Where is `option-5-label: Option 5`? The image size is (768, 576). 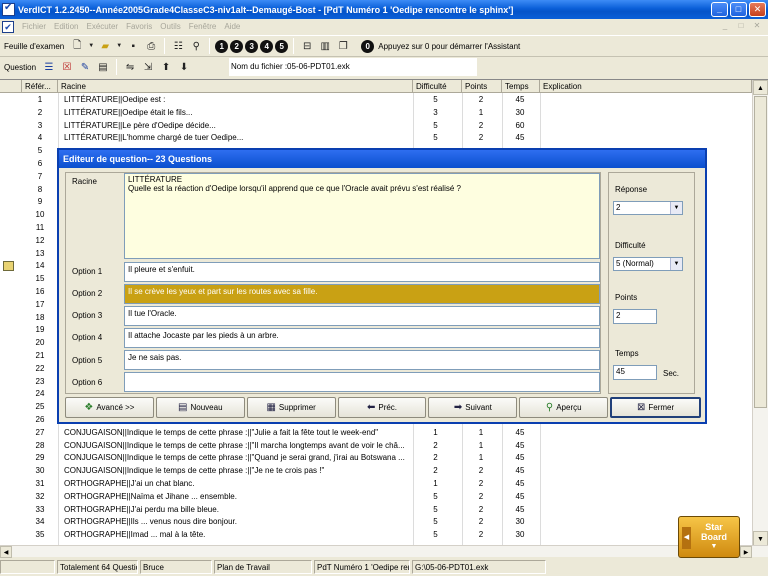 option-5-label: Option 5 is located at coordinates (87, 360).